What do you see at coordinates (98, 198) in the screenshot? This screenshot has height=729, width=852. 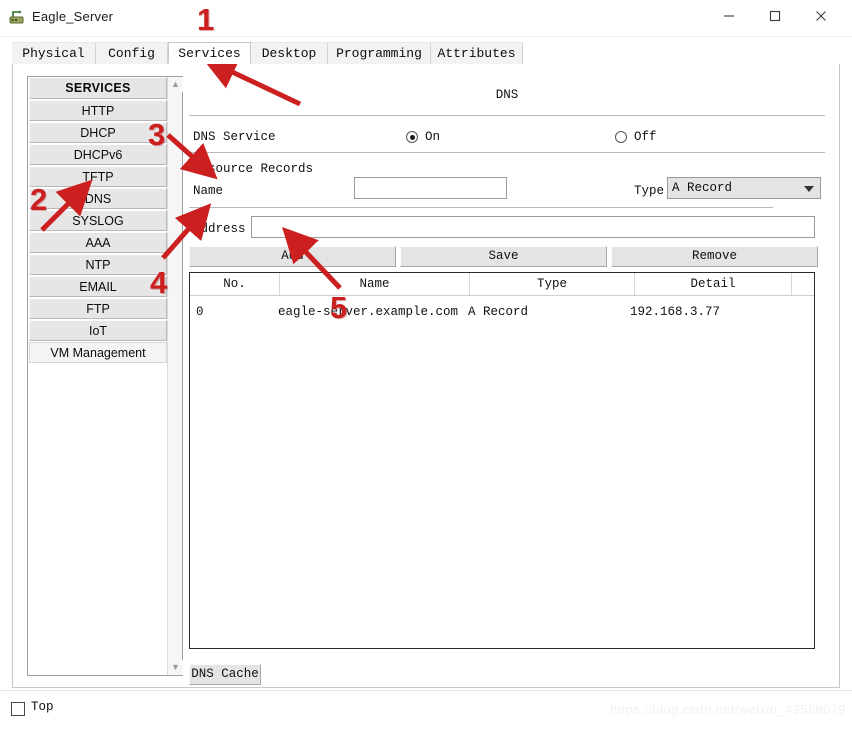 I see `sidebar-item-dns: DNS` at bounding box center [98, 198].